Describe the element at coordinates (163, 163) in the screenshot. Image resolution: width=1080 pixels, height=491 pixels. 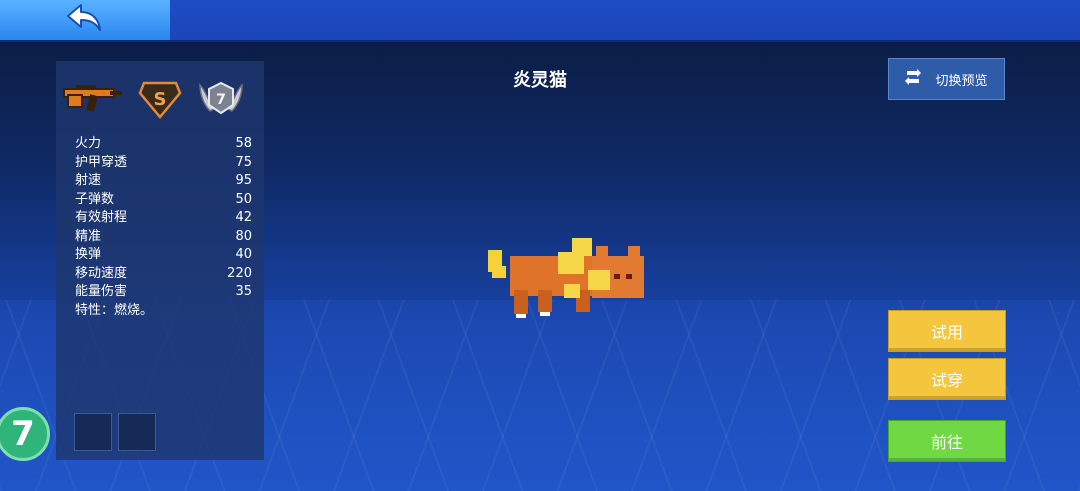
I see `stat-row: 护甲穿透 75` at that location.